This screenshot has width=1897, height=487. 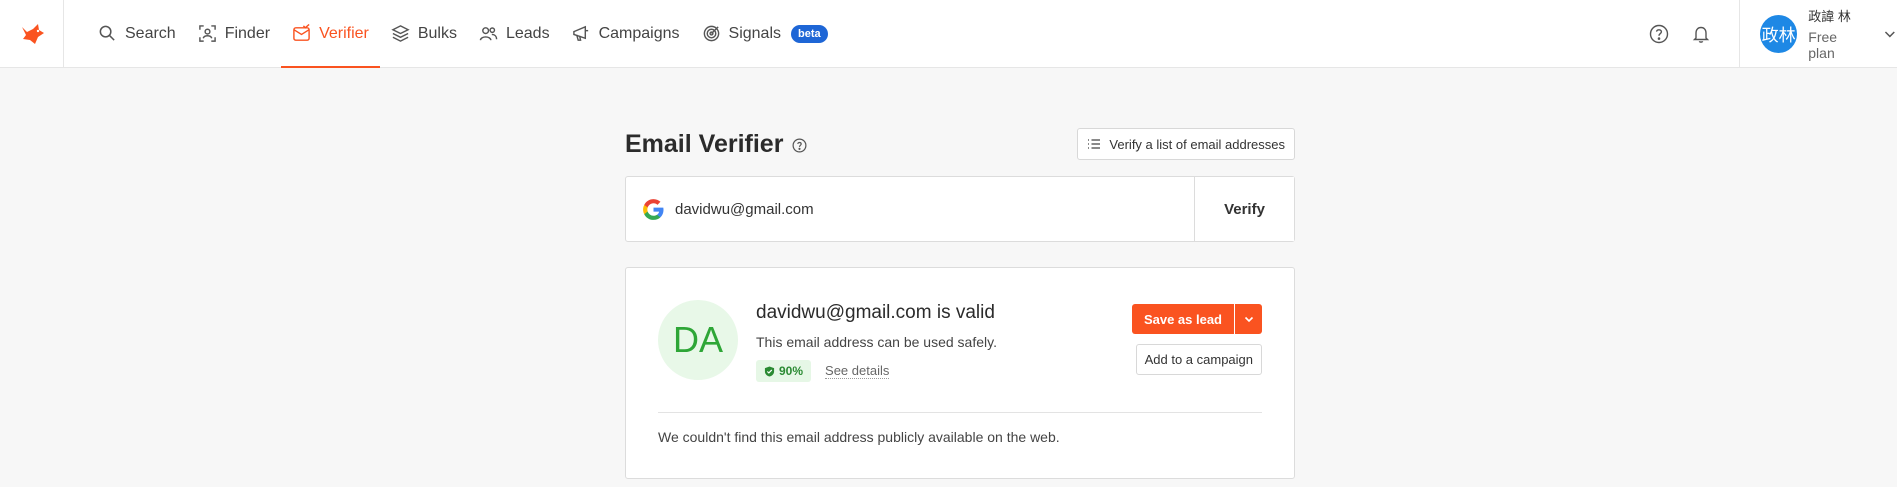 I want to click on page-title: Email Verifier, so click(x=716, y=144).